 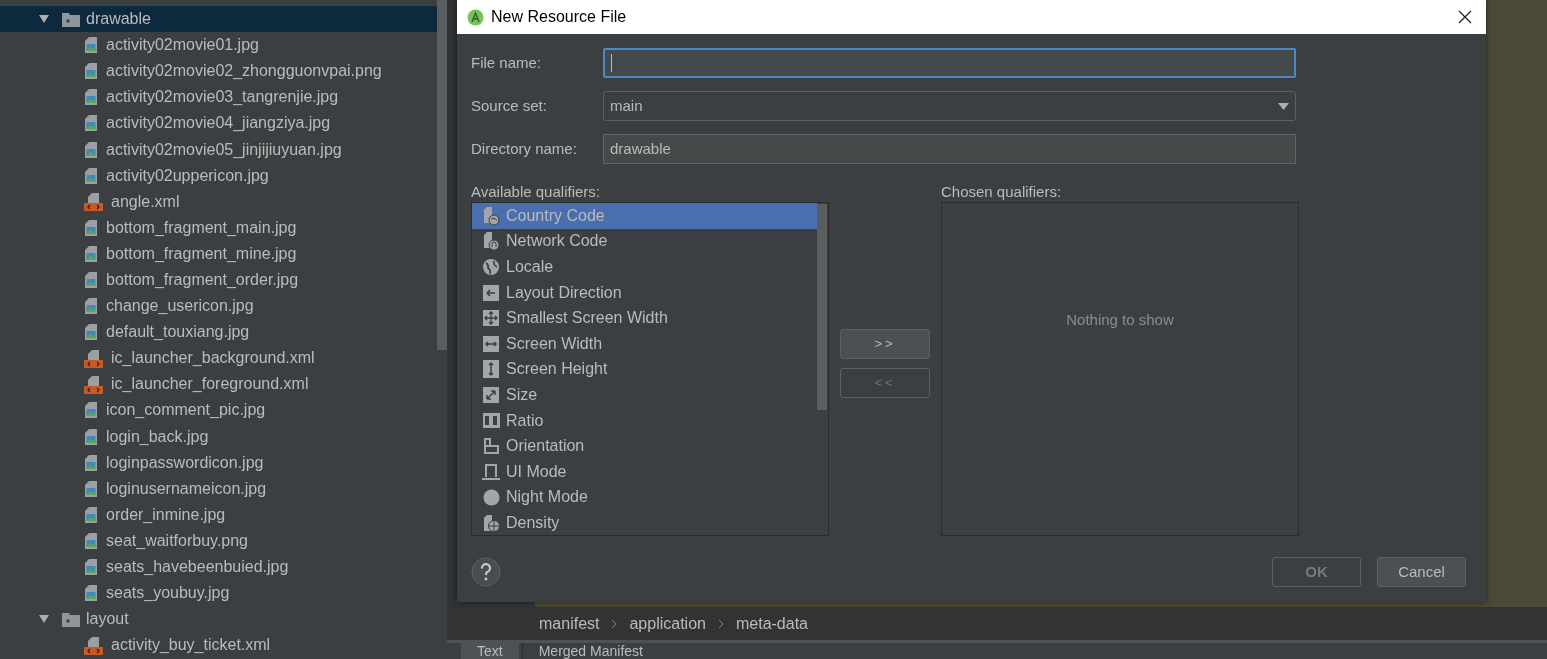 What do you see at coordinates (559, 17) in the screenshot?
I see `dialog-title: New Resource File` at bounding box center [559, 17].